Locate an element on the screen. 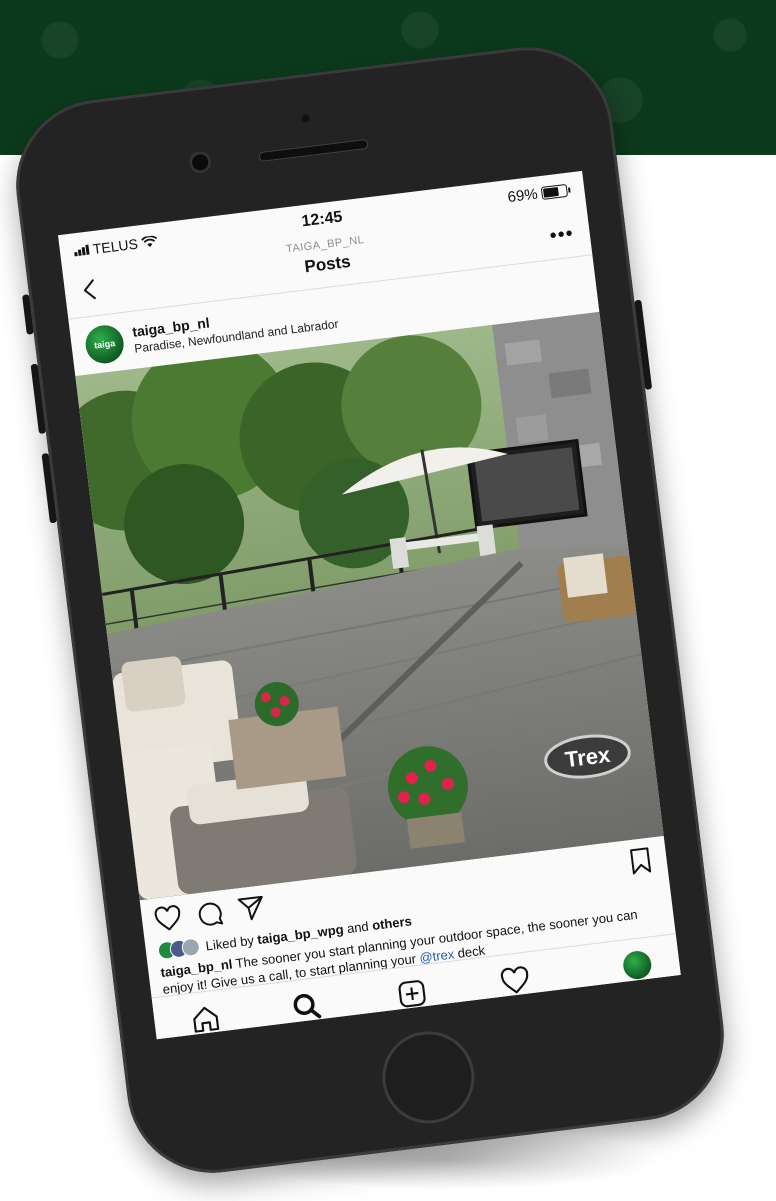  battery-percent: 69% is located at coordinates (522, 196).